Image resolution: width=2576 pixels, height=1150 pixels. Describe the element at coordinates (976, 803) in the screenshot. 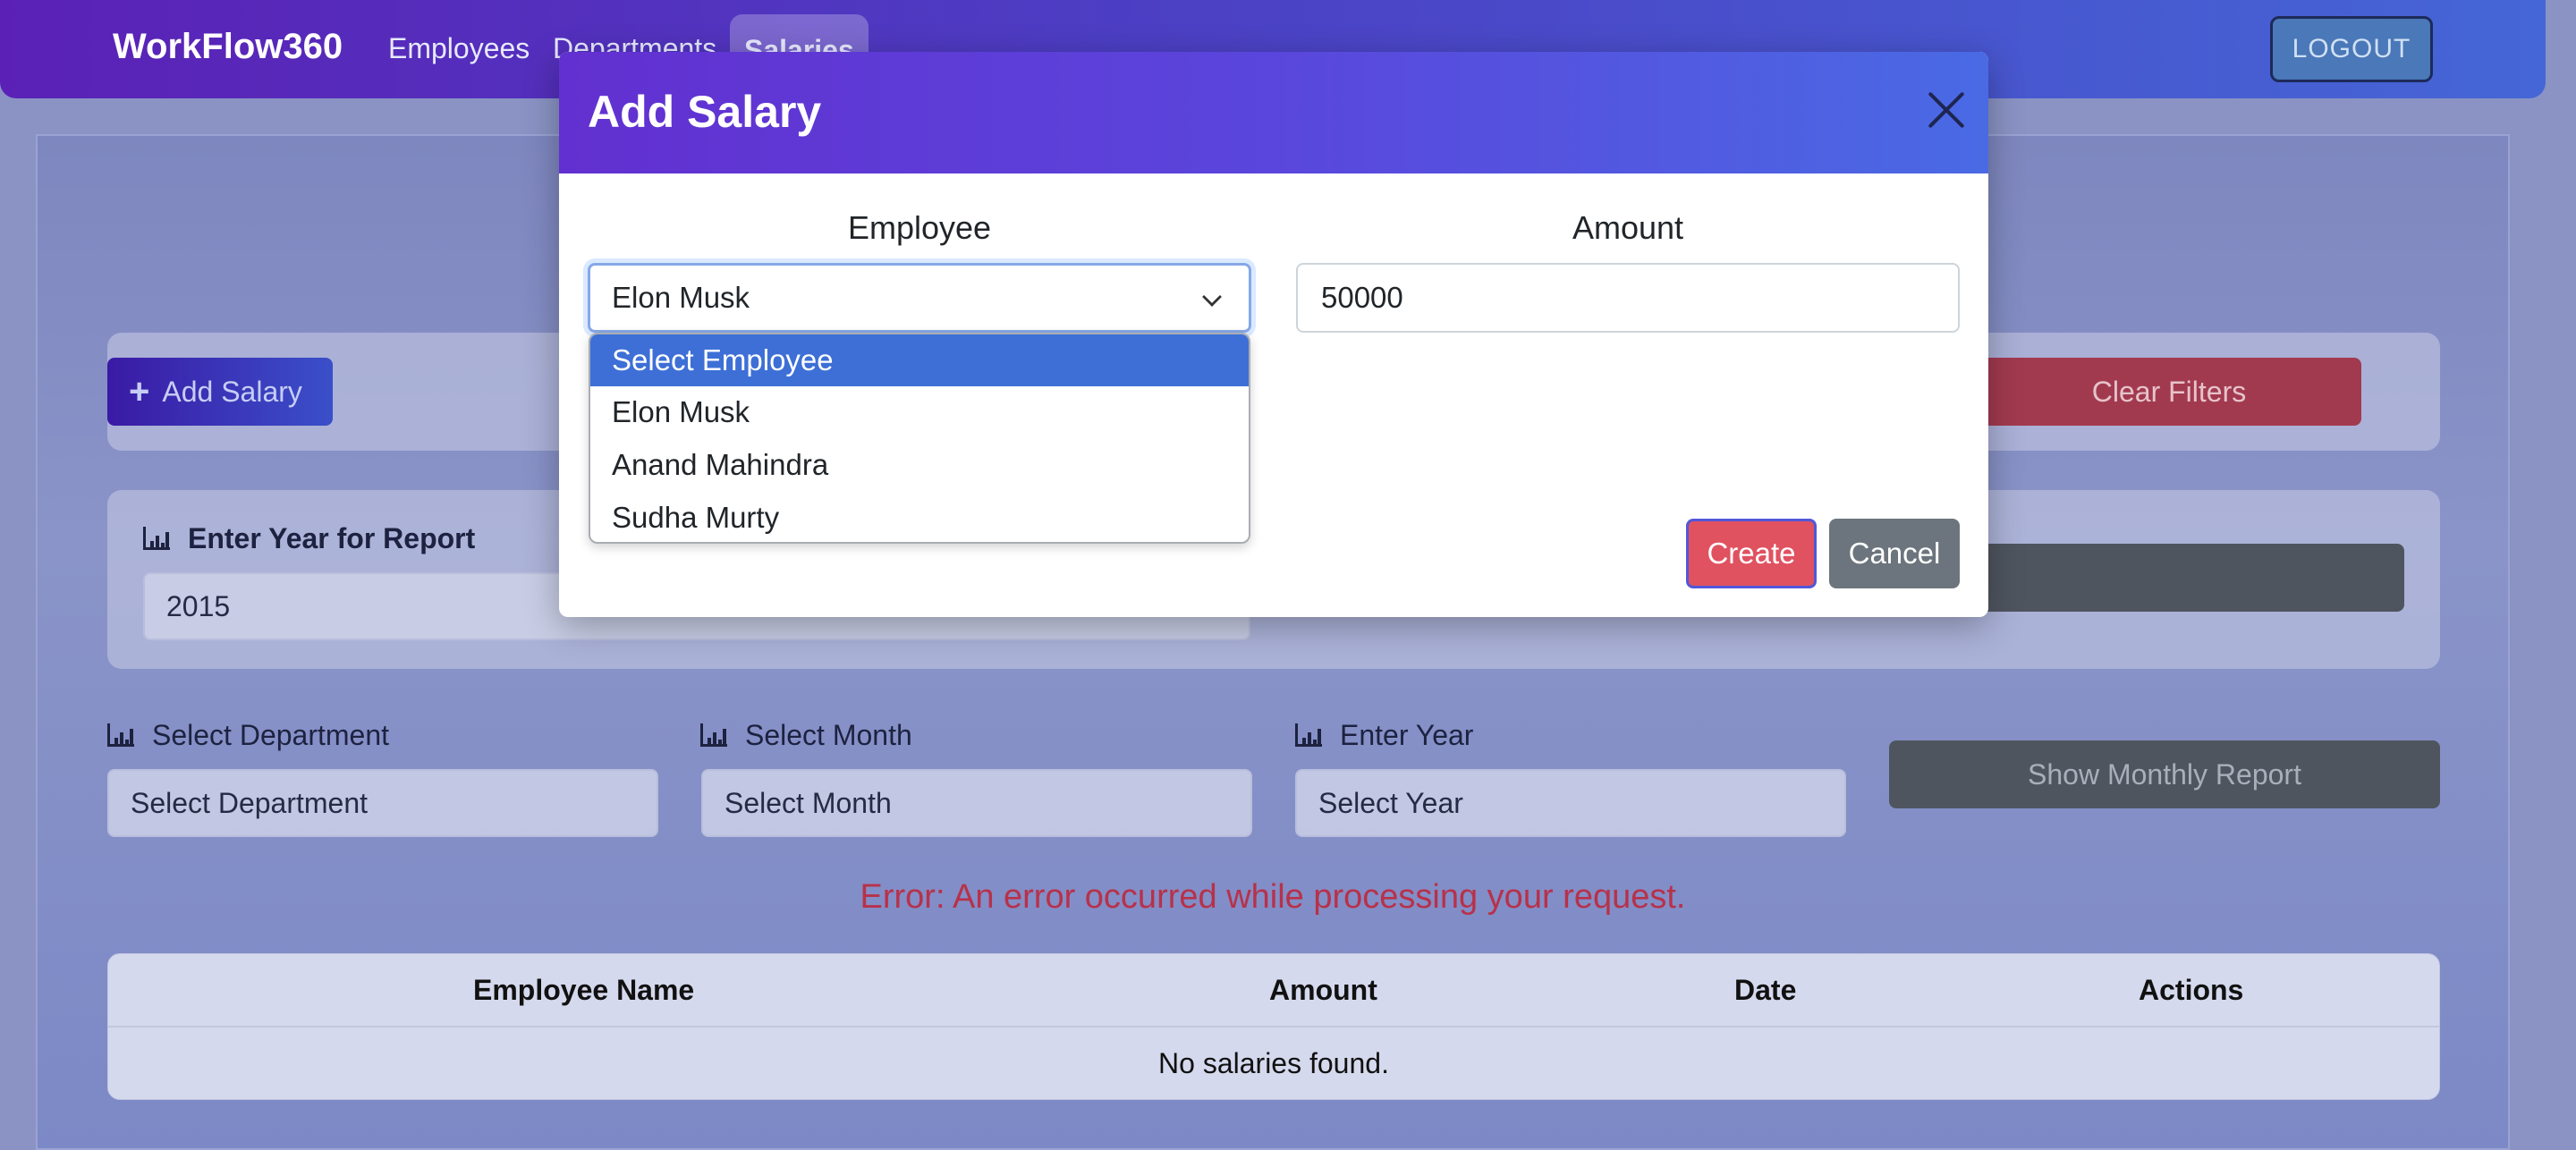

I see `month-select: Select Month` at that location.